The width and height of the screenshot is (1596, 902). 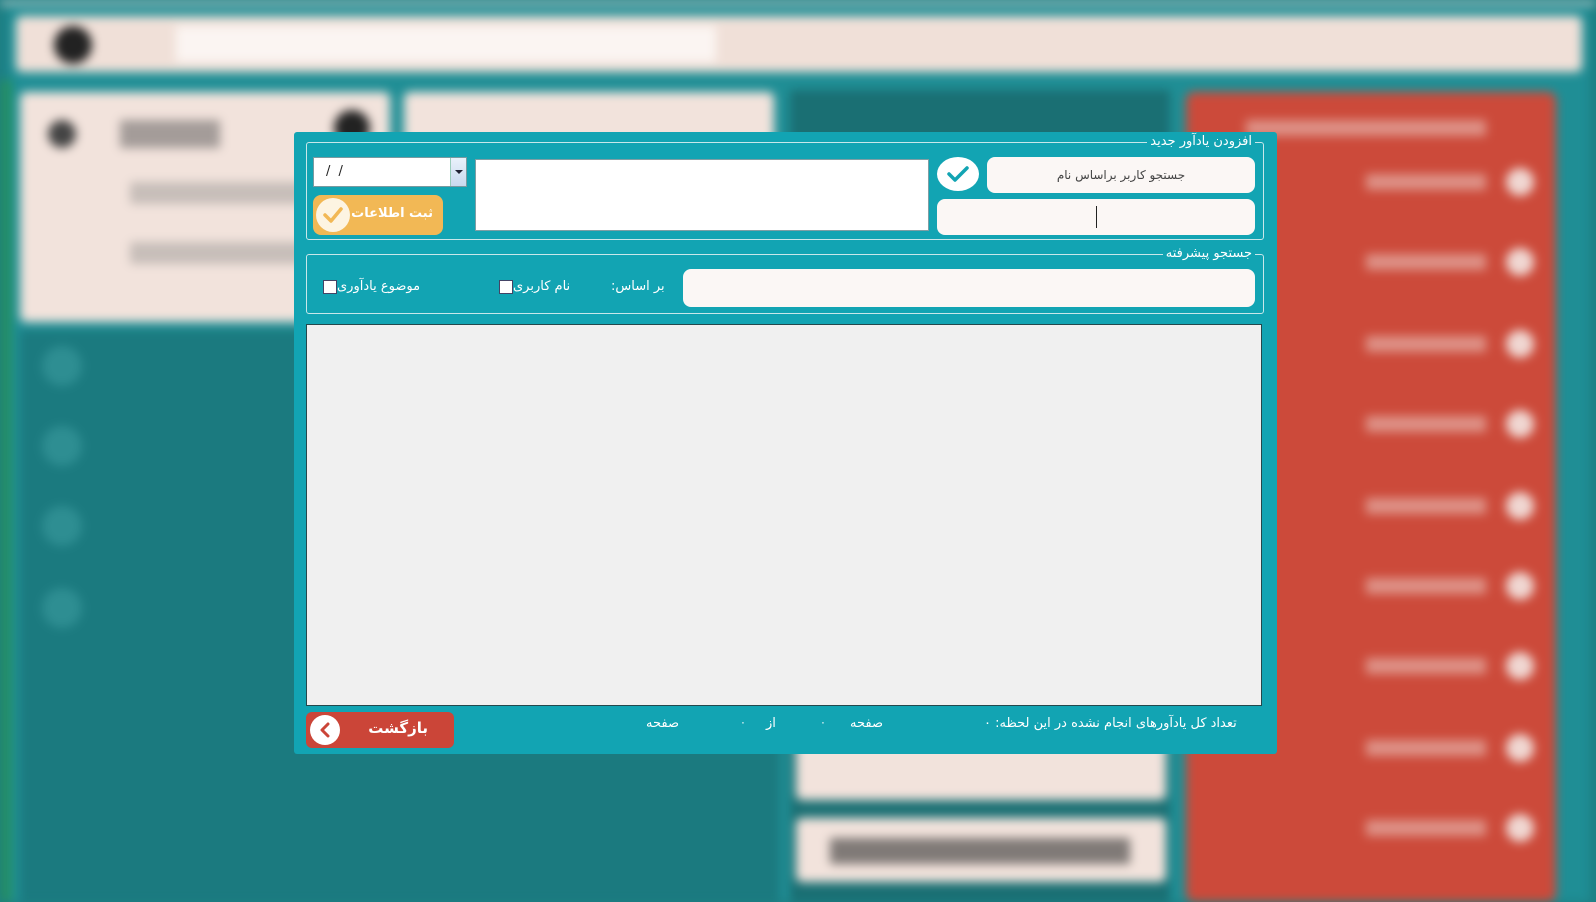 I want to click on pagination-page-word-end: صفحه, so click(x=662, y=723).